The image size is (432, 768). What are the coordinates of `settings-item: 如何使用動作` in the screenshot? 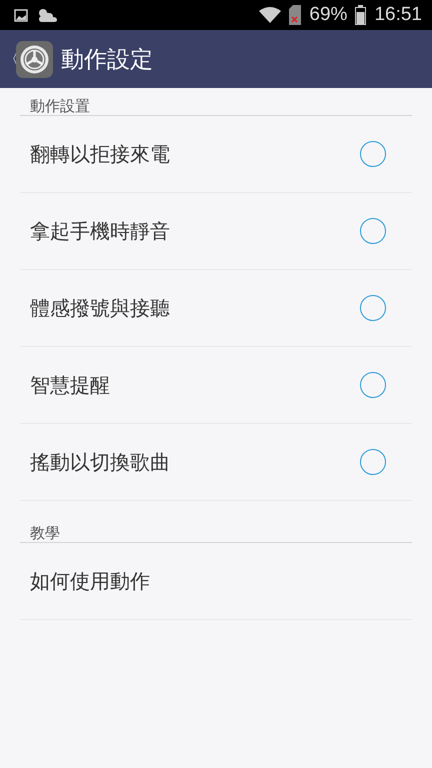 It's located at (216, 581).